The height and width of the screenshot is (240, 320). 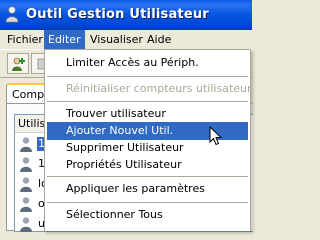 I want to click on menu-item-reinitialiser-compteurs: Réinitialiser compteurs utilisateur, so click(x=149, y=89).